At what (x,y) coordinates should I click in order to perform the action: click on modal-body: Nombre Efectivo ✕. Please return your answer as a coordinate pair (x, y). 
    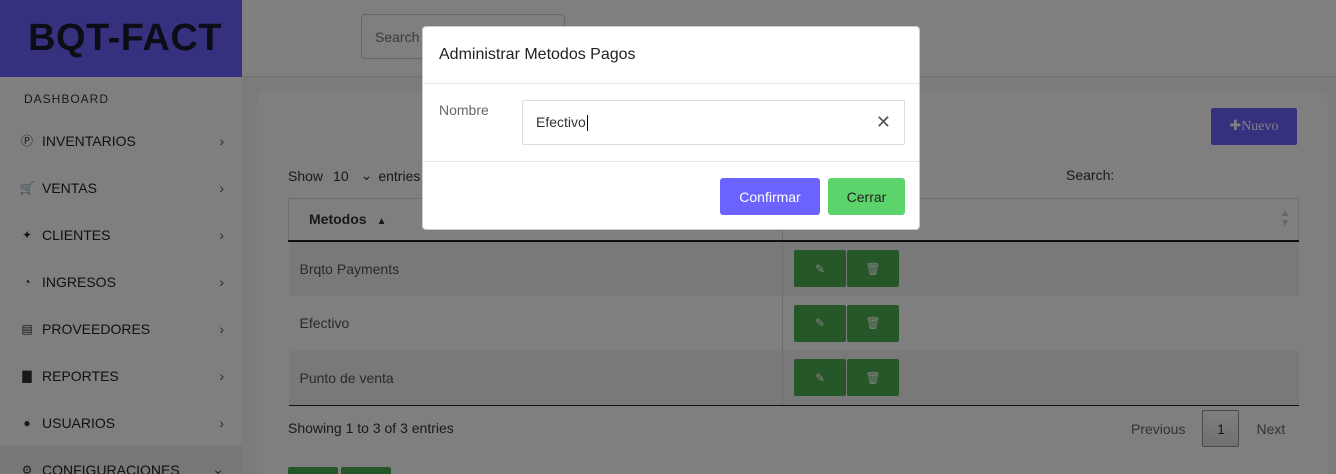
    Looking at the image, I should click on (671, 123).